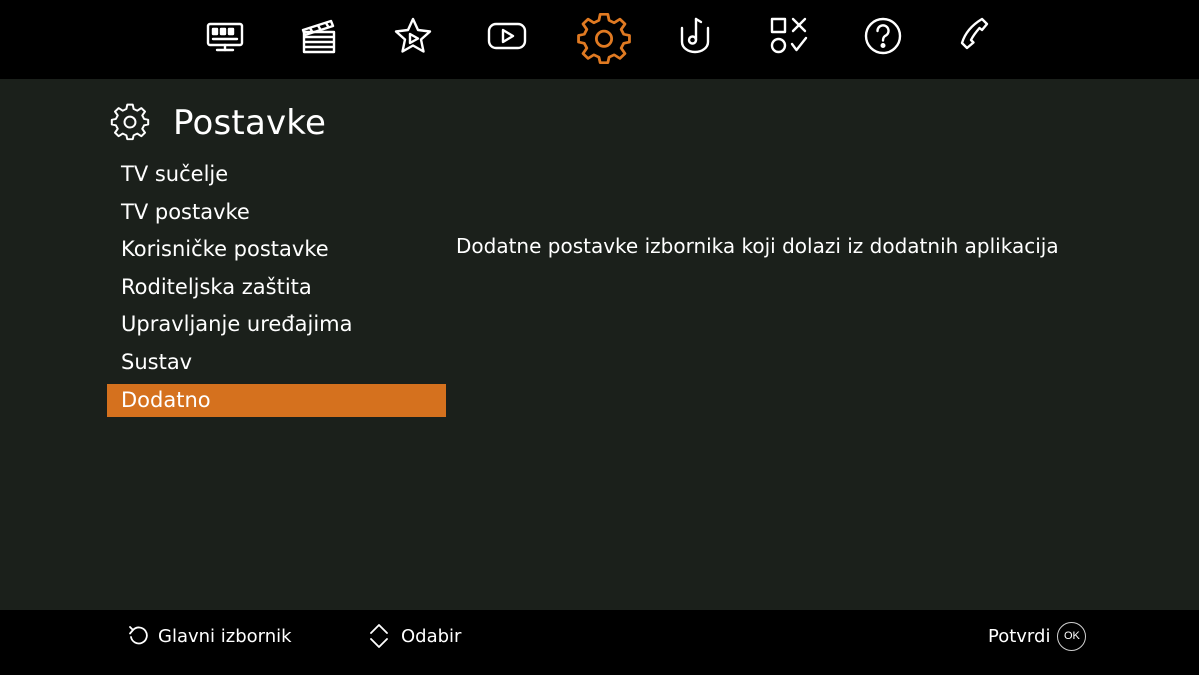 Image resolution: width=1199 pixels, height=675 pixels. Describe the element at coordinates (1019, 636) in the screenshot. I see `confirm-hint-label: Potvrdi` at that location.